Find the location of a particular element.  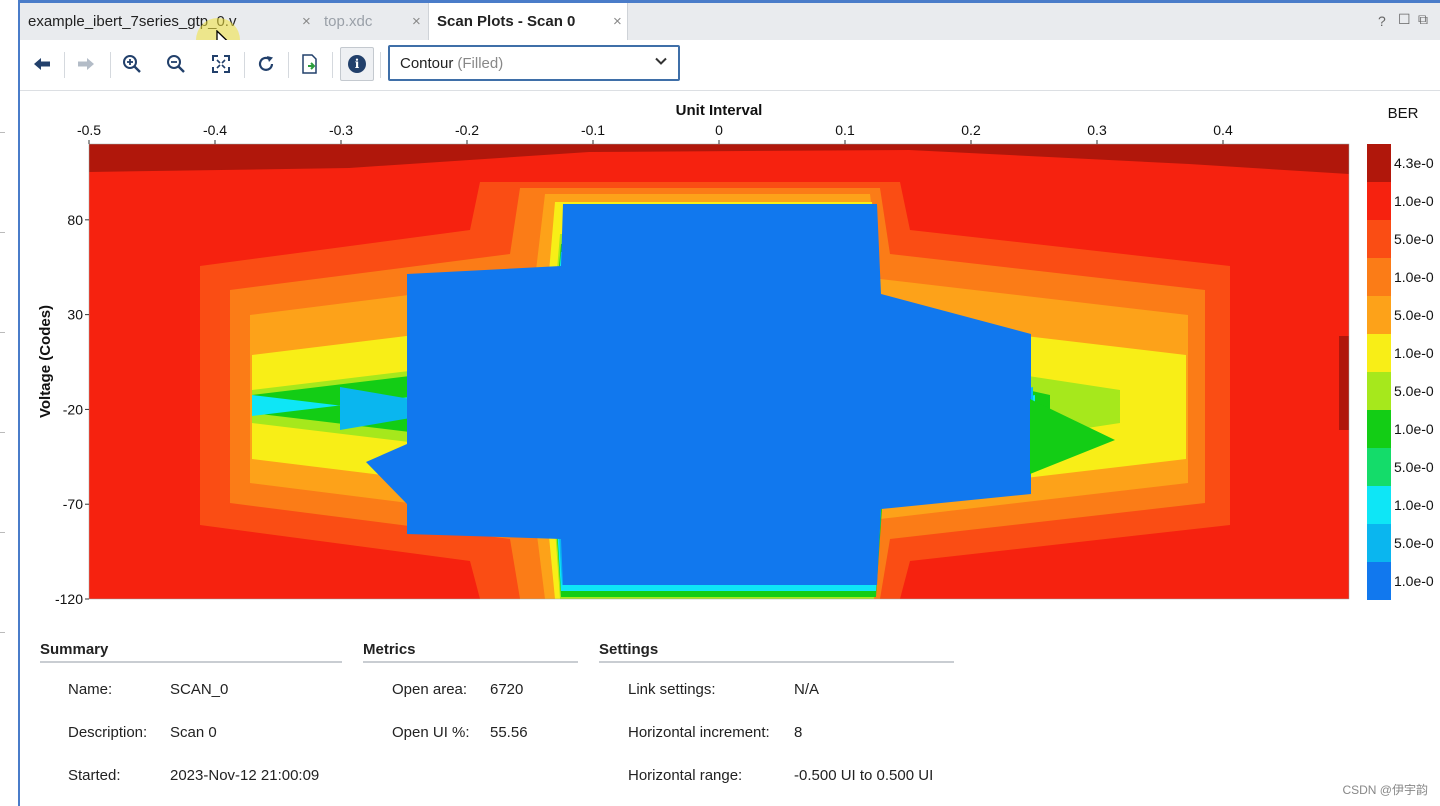

plot-type-dropdown: Contour (Filled) is located at coordinates (534, 63).